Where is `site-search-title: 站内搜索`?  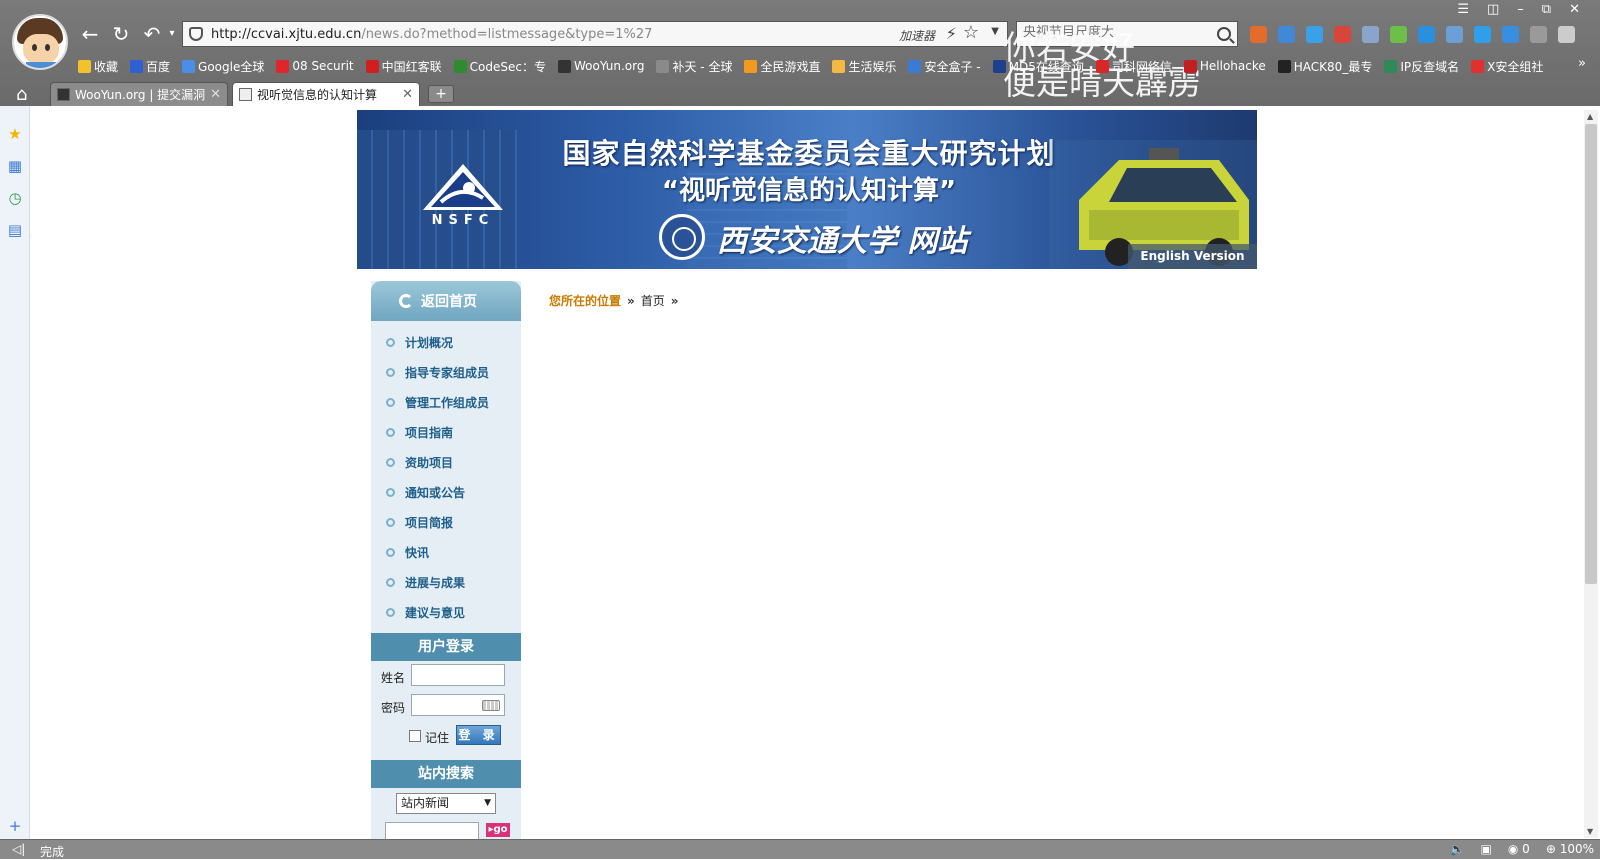 site-search-title: 站内搜索 is located at coordinates (446, 774).